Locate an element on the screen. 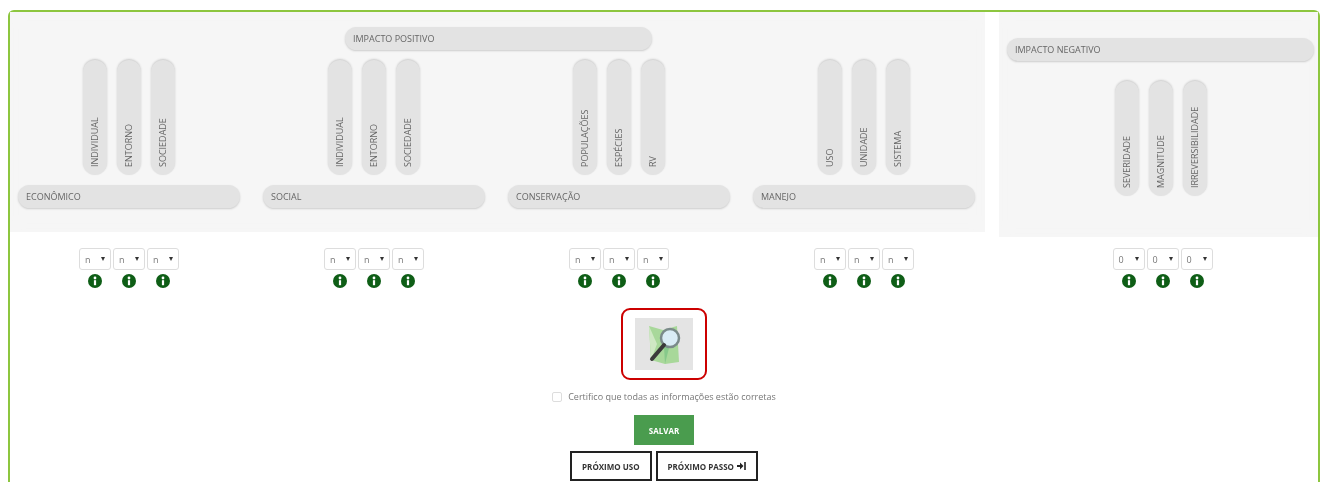 The width and height of the screenshot is (1322, 488). checkbox-label: Certifico que todas as informações estão corretas is located at coordinates (672, 396).